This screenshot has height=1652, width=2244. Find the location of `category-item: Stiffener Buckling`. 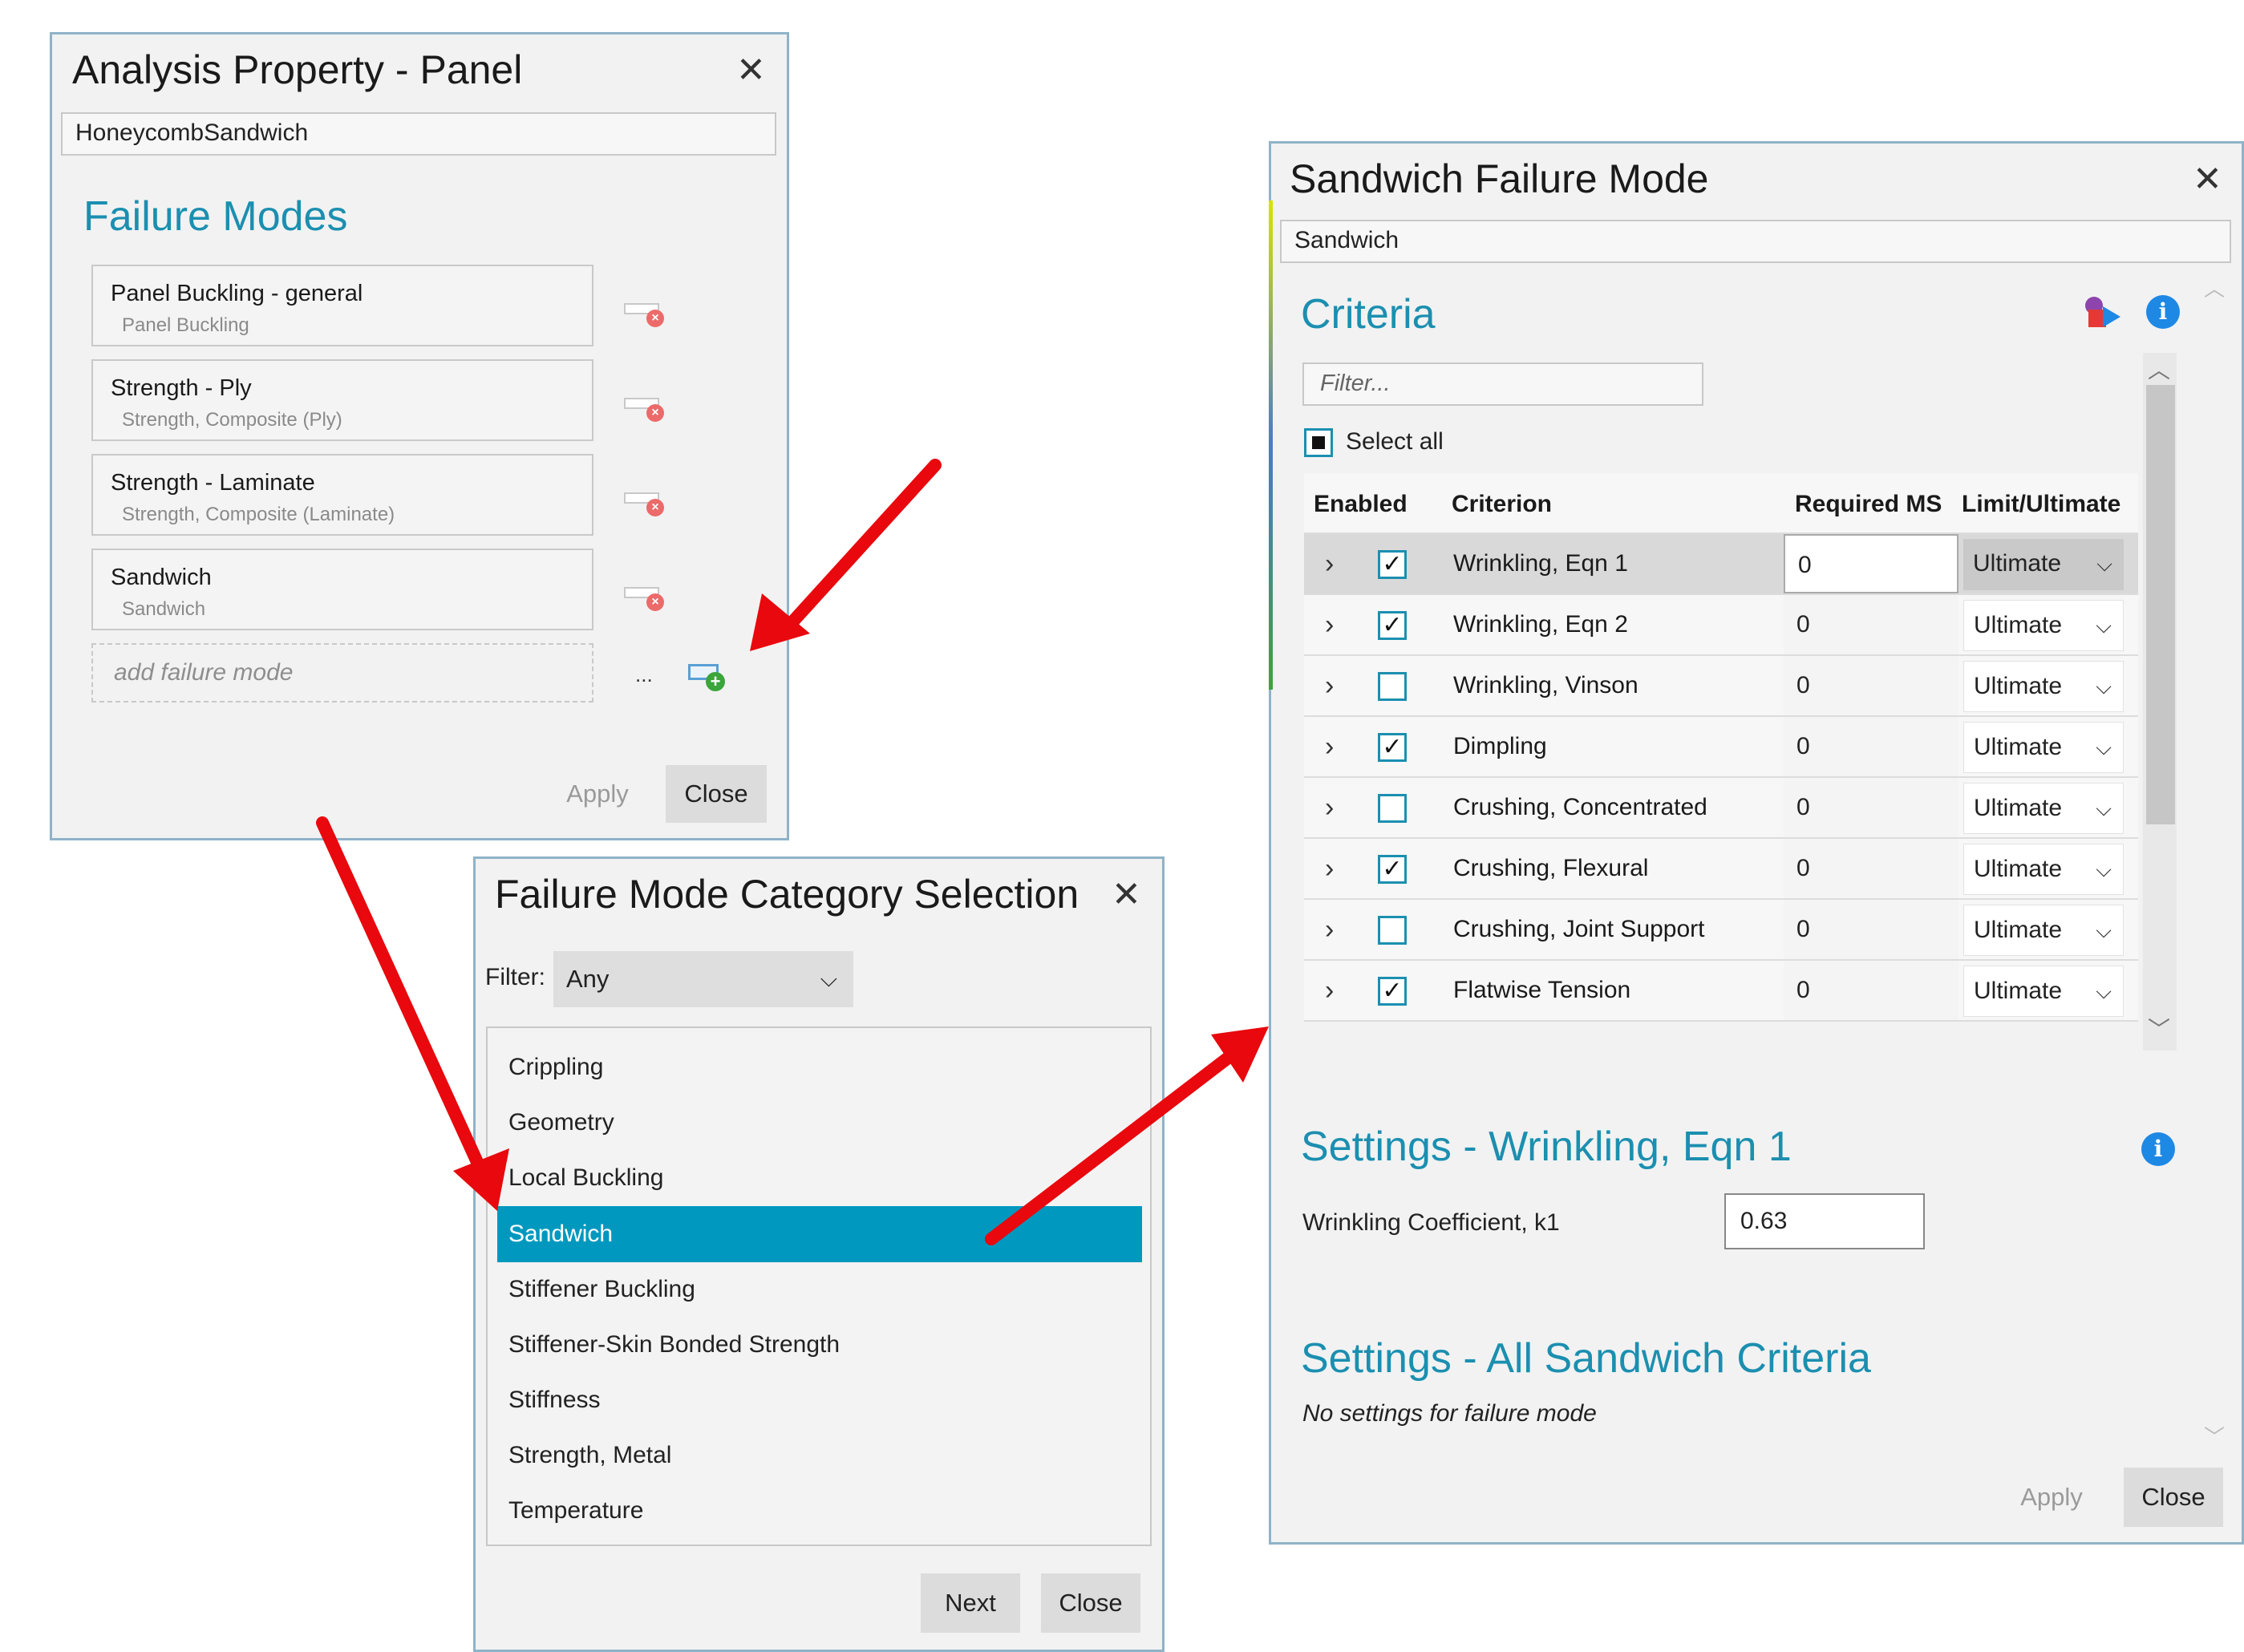

category-item: Stiffener Buckling is located at coordinates (829, 1289).